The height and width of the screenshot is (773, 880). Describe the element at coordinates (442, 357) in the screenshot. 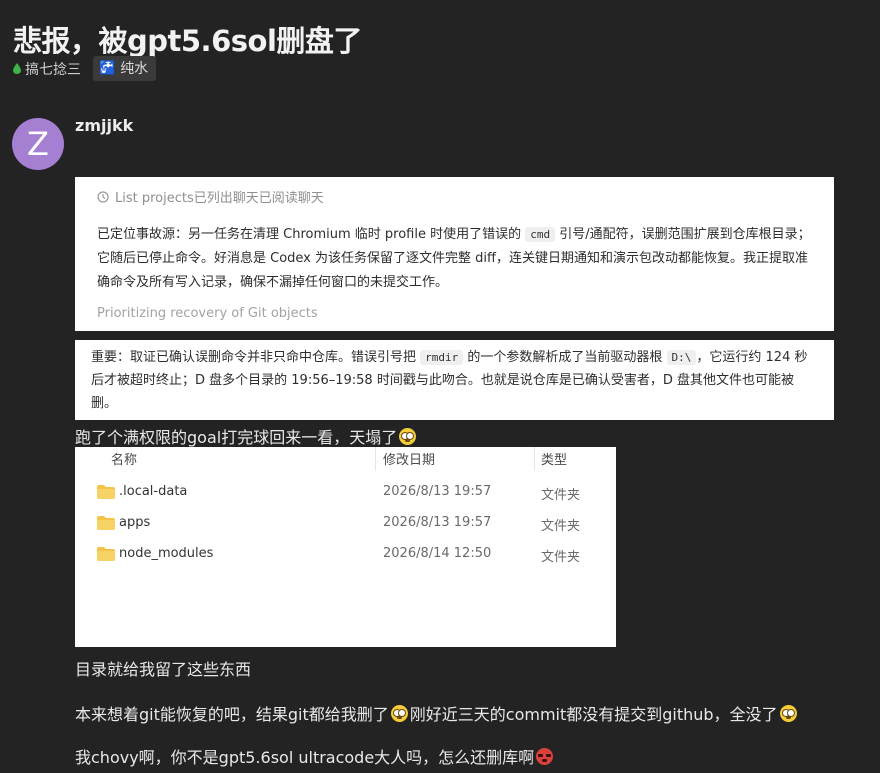

I see `inline-code: rmdir` at that location.